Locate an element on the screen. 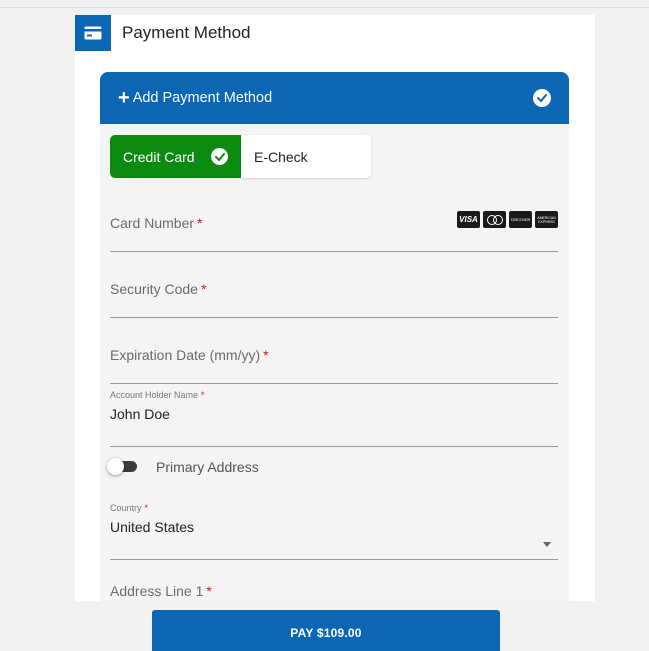 Image resolution: width=649 pixels, height=651 pixels. visa-logo-icon: VISA is located at coordinates (468, 219).